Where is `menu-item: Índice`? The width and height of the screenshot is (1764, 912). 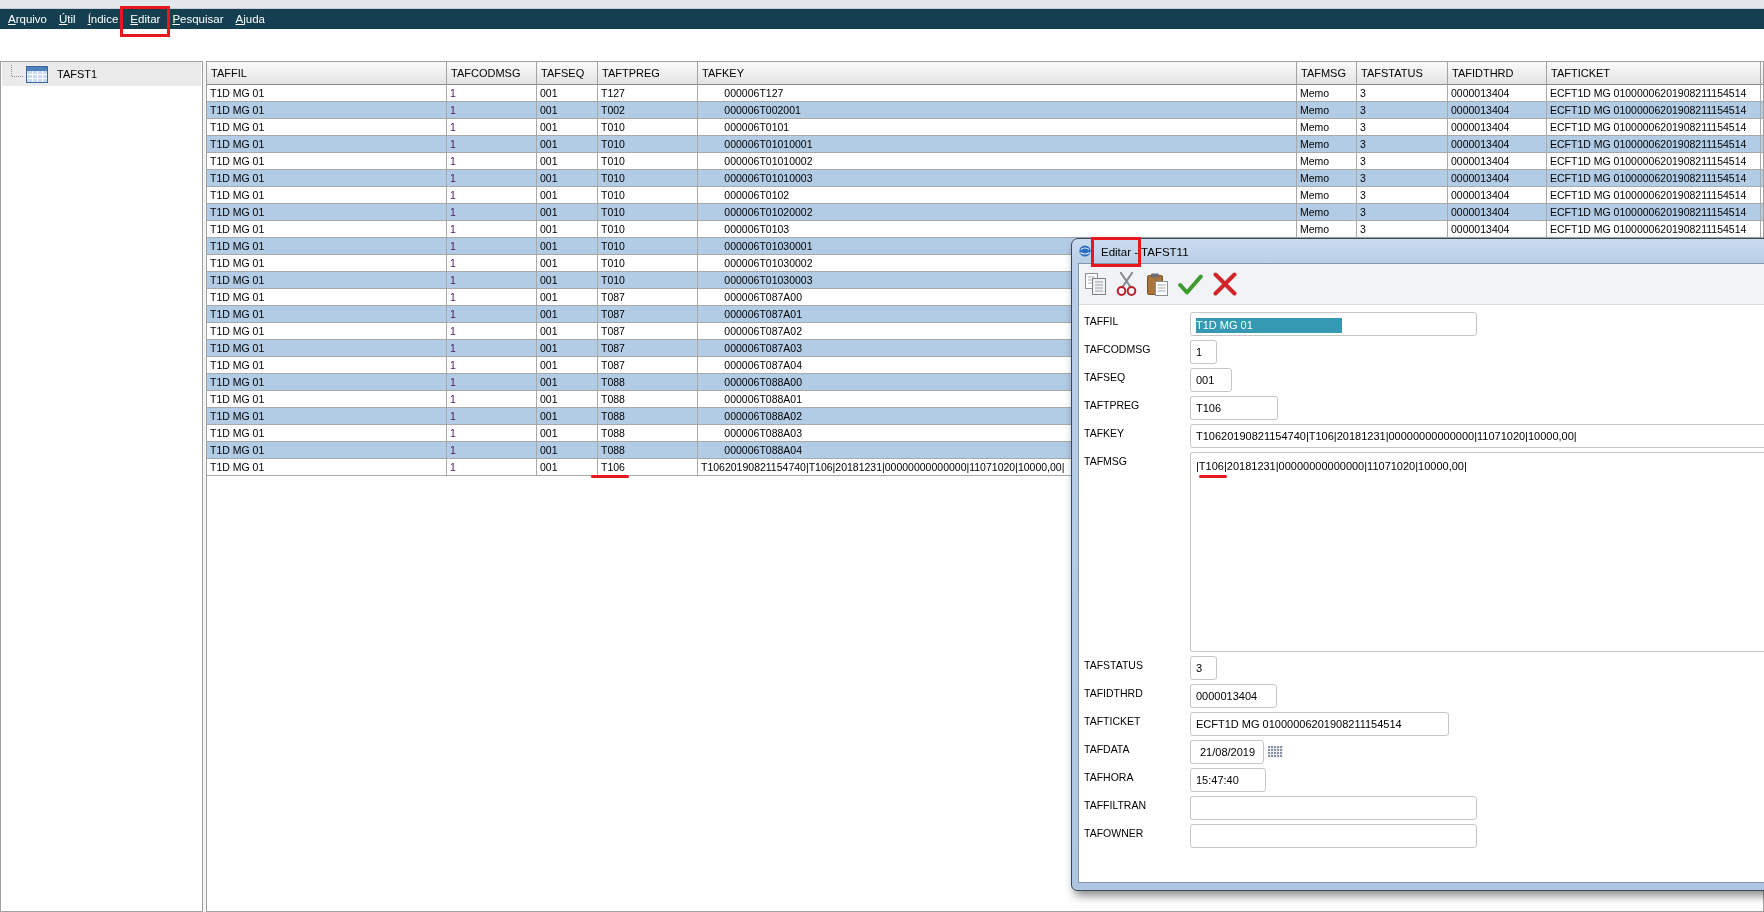
menu-item: Índice is located at coordinates (103, 19).